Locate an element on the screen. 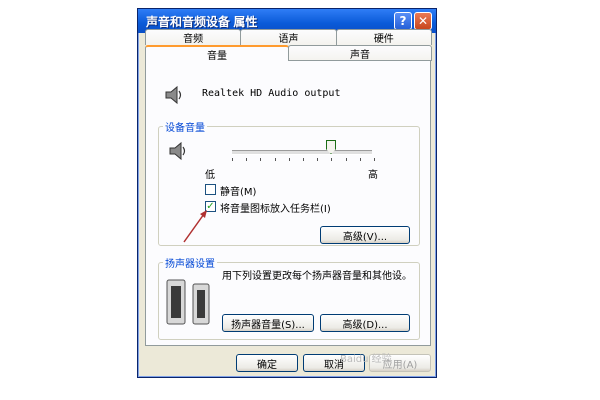 Image resolution: width=600 pixels, height=400 pixels. window-title: 声音和音频设备 属性 is located at coordinates (202, 21).